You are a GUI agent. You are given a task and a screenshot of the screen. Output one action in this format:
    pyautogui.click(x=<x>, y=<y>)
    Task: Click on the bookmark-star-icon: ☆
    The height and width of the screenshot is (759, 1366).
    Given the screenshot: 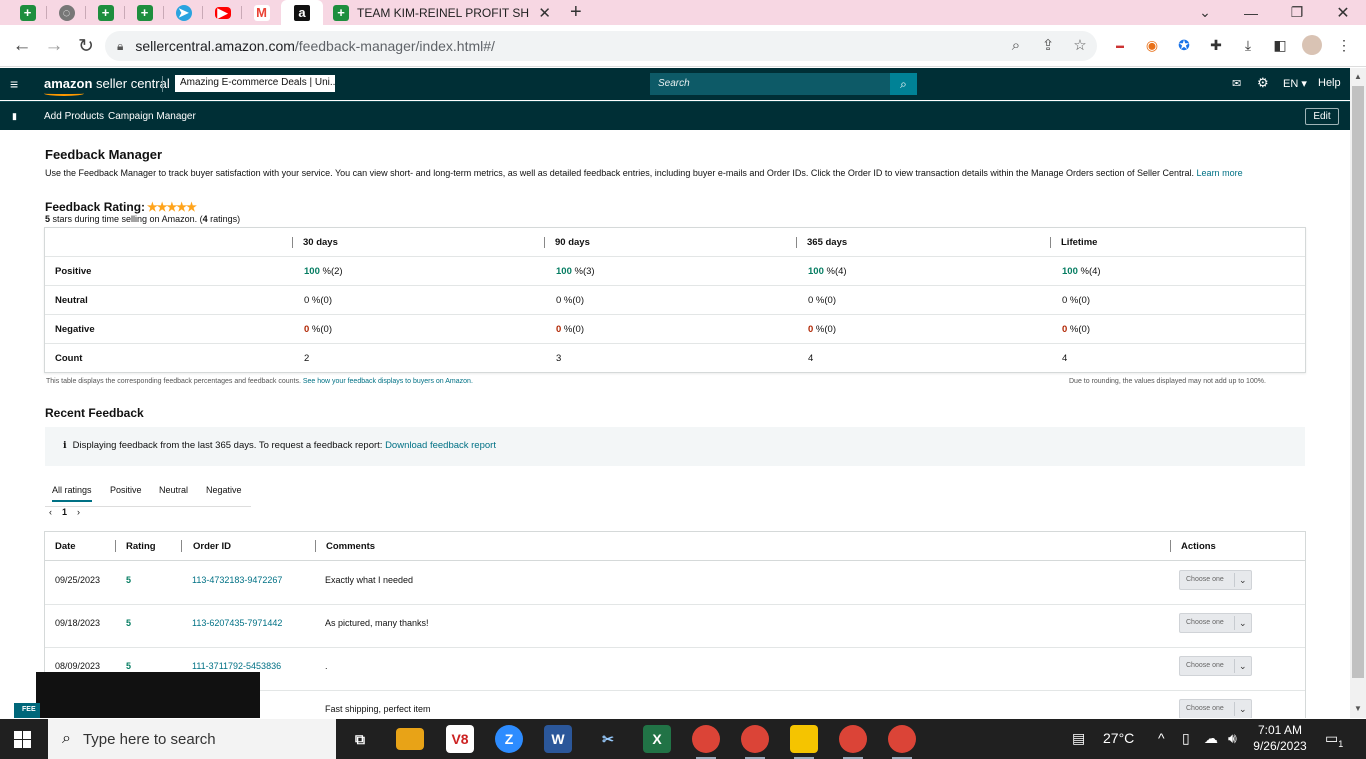 What is the action you would take?
    pyautogui.click(x=1080, y=45)
    